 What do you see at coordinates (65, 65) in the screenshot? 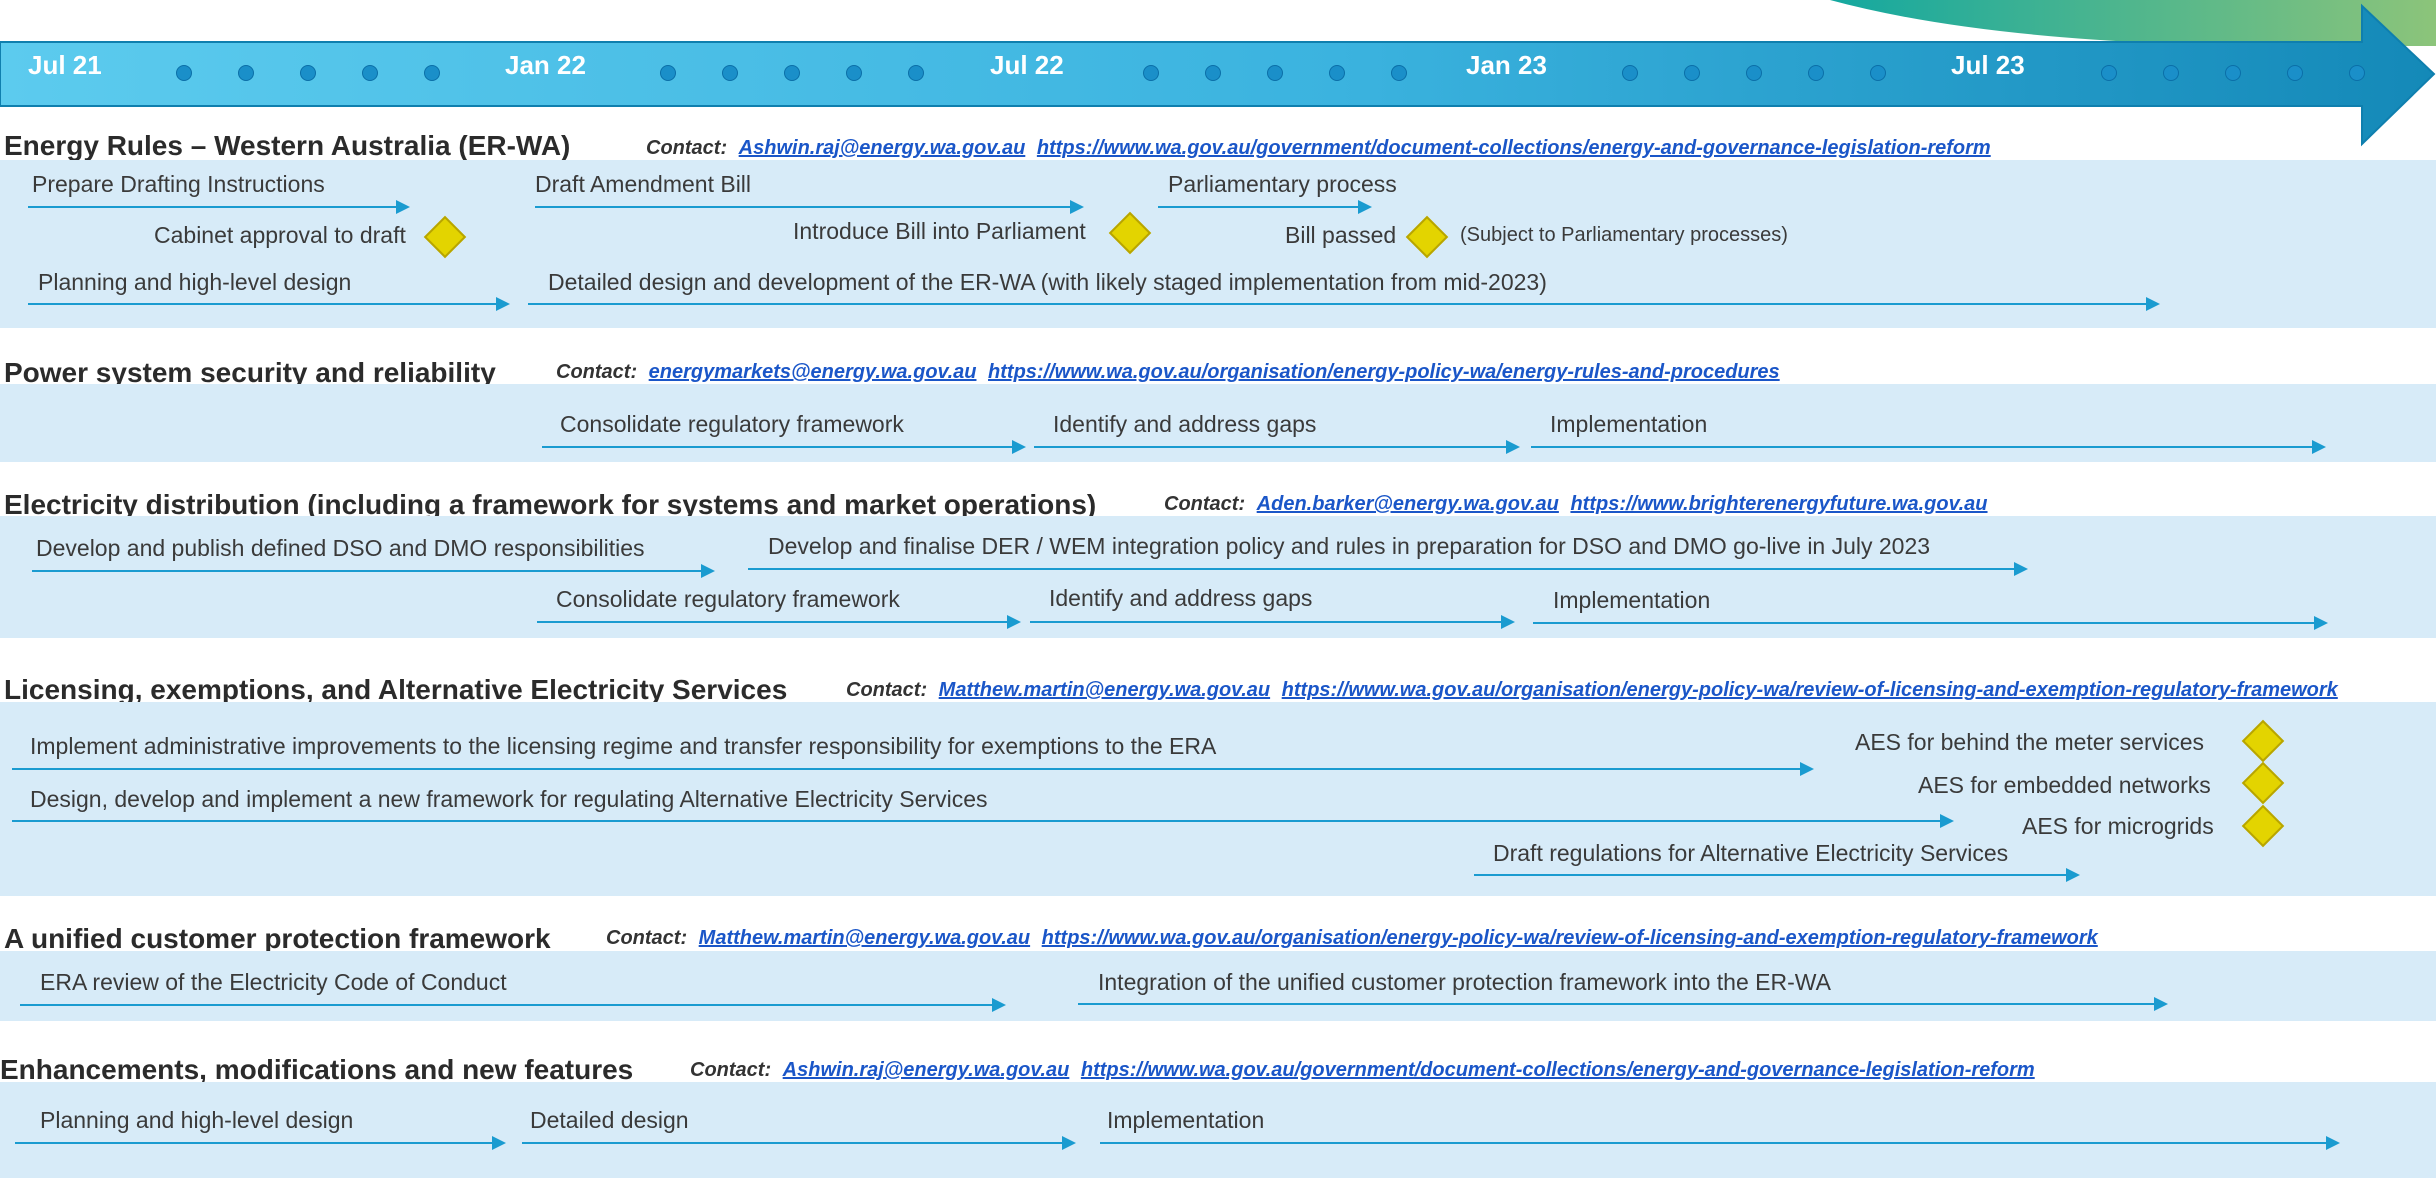
I see `timeline-label-jul21: Jul 21` at bounding box center [65, 65].